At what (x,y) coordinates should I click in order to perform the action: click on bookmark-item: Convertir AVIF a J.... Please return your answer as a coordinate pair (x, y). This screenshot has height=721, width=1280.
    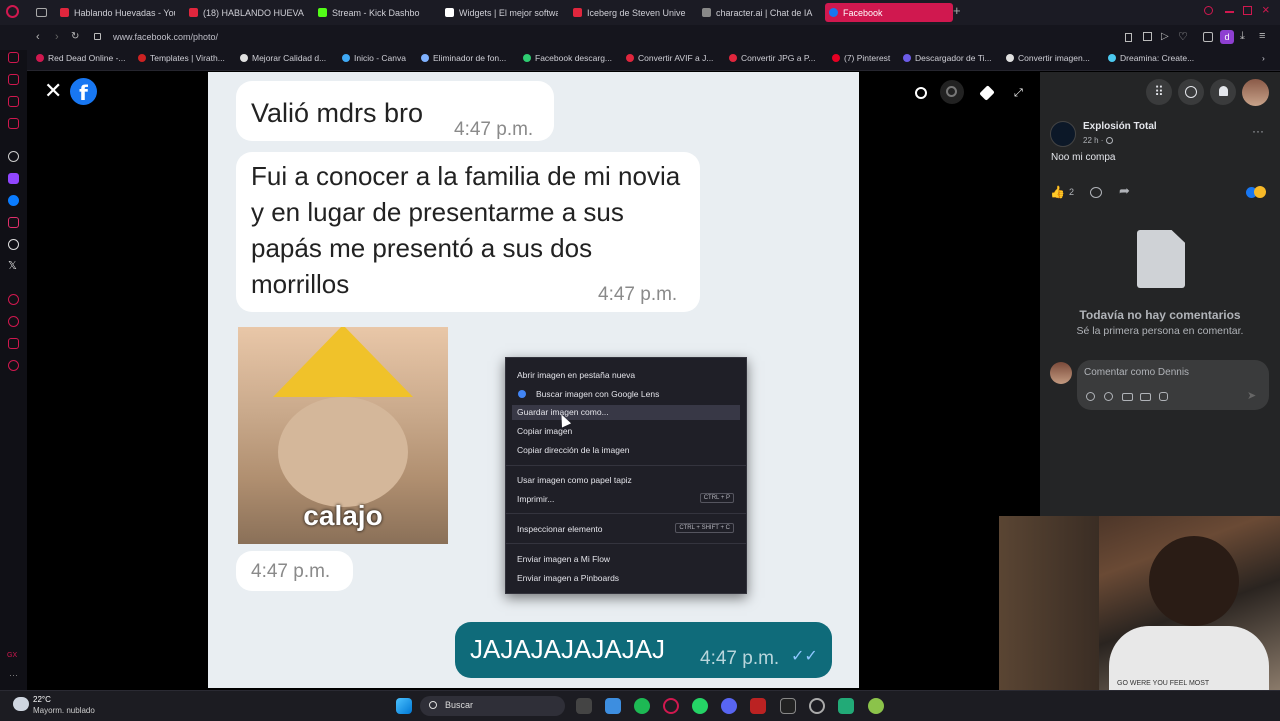
    Looking at the image, I should click on (669, 58).